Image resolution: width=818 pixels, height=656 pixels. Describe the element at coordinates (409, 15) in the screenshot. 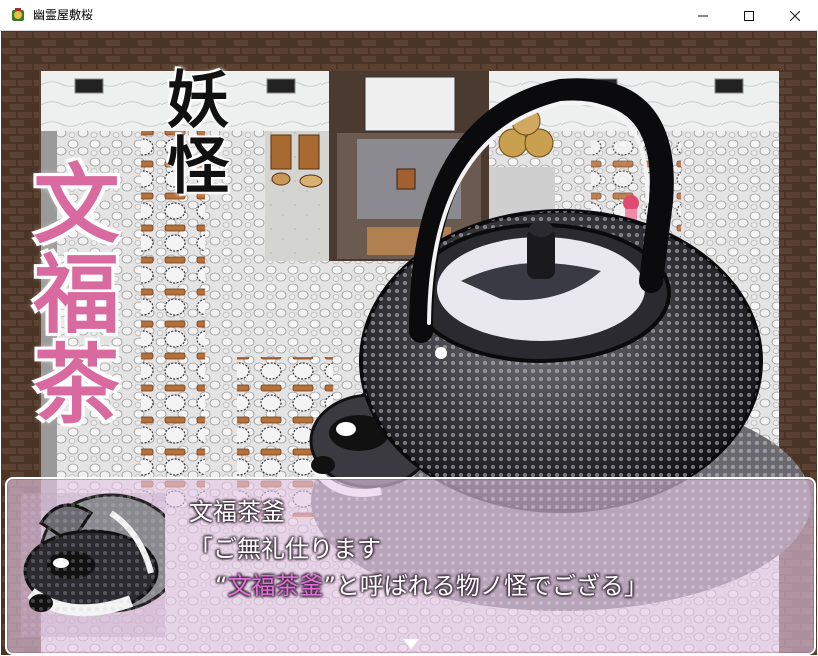

I see `window-titlebar: 幽霊屋敷桜` at that location.